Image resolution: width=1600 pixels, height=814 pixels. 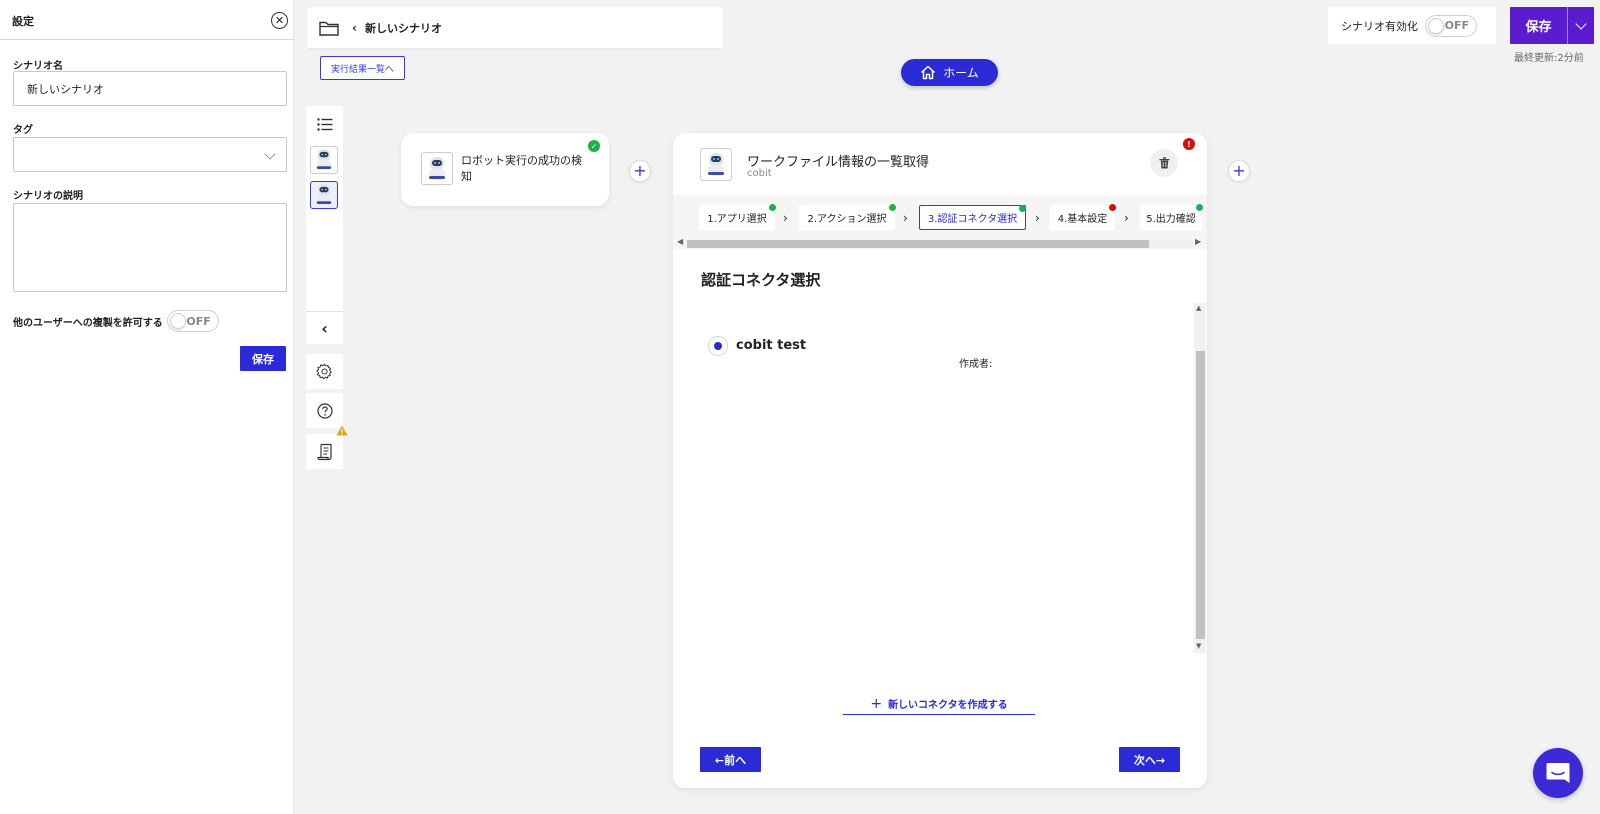 I want to click on results-list-link: 実行結果一覧へ, so click(x=362, y=68).